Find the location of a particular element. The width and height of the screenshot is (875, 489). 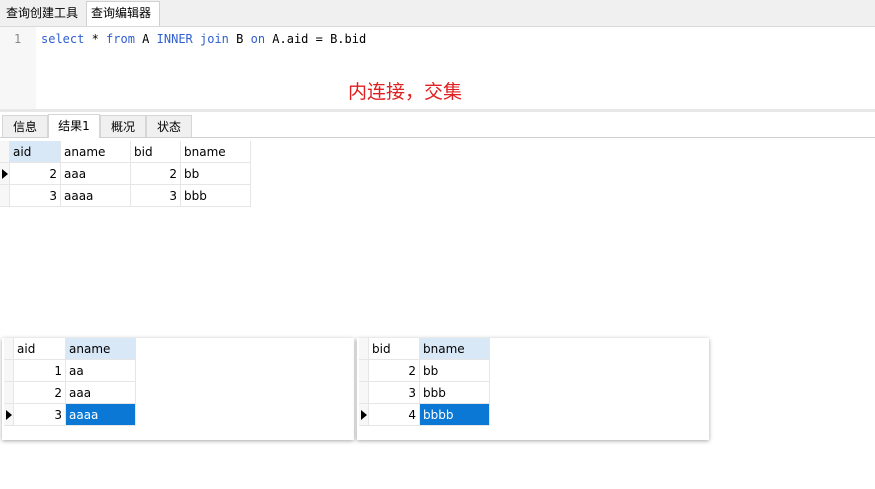

tab-result1: 结果1 is located at coordinates (74, 126).